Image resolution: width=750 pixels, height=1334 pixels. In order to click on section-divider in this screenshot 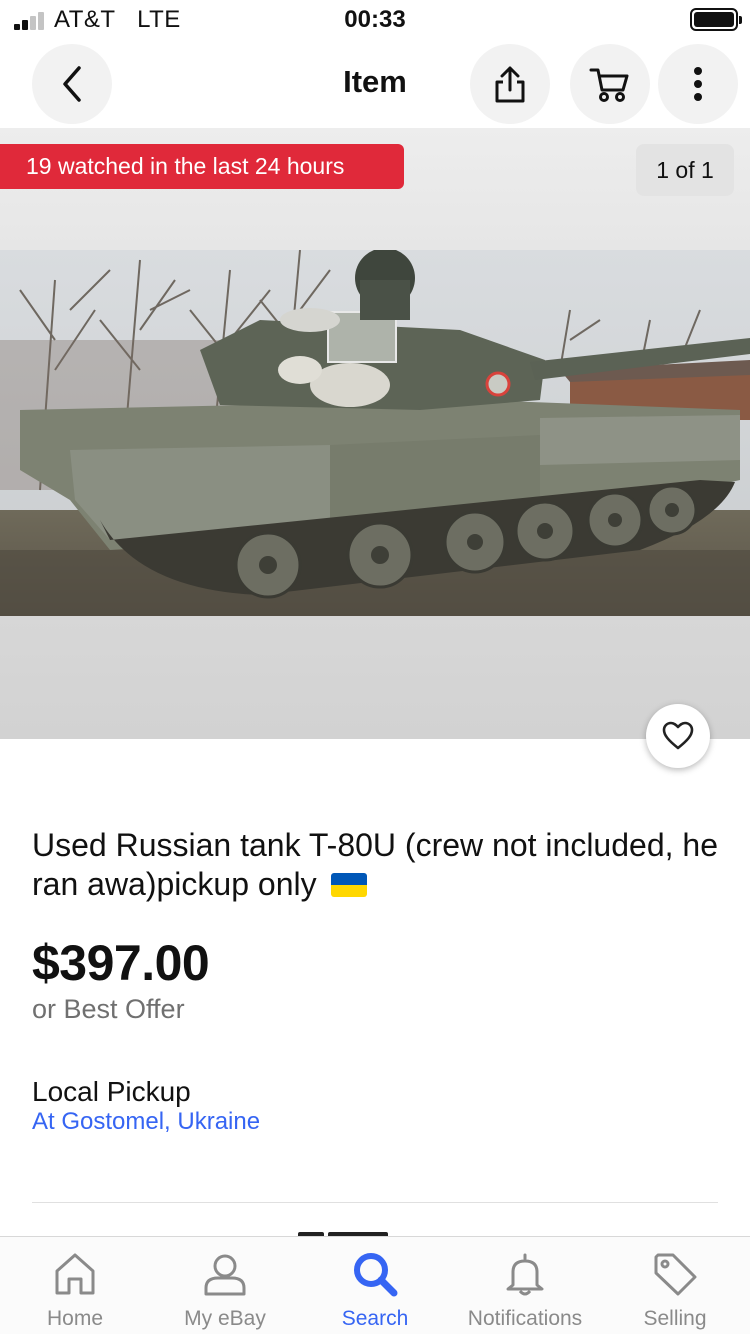, I will do `click(375, 1202)`.